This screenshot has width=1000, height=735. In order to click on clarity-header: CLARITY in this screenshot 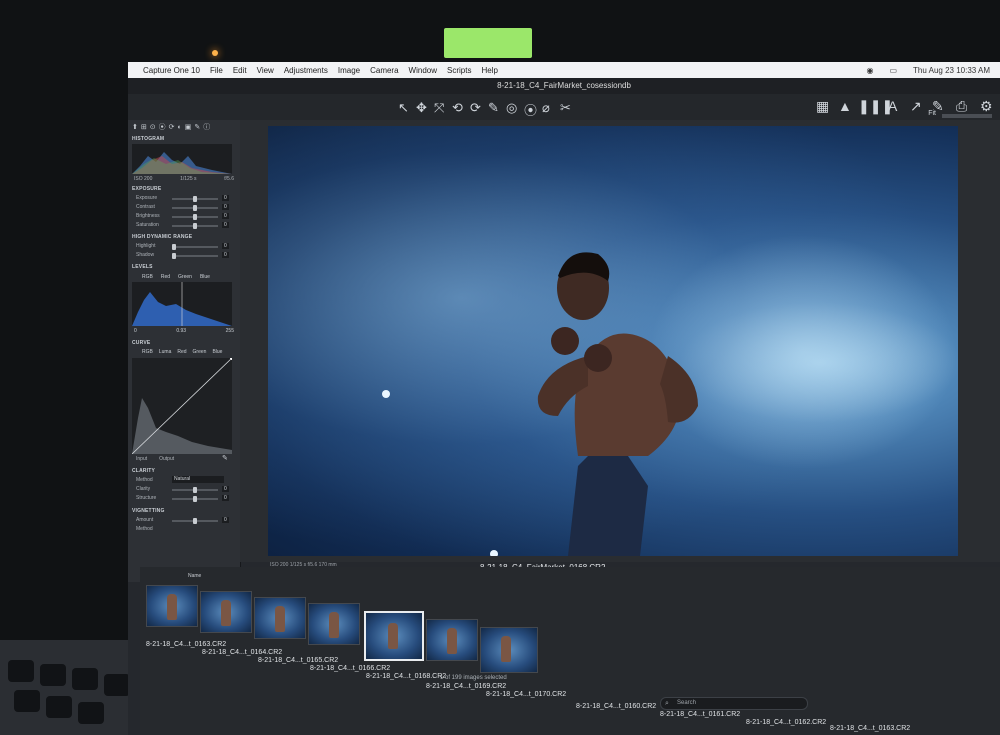, I will do `click(143, 471)`.